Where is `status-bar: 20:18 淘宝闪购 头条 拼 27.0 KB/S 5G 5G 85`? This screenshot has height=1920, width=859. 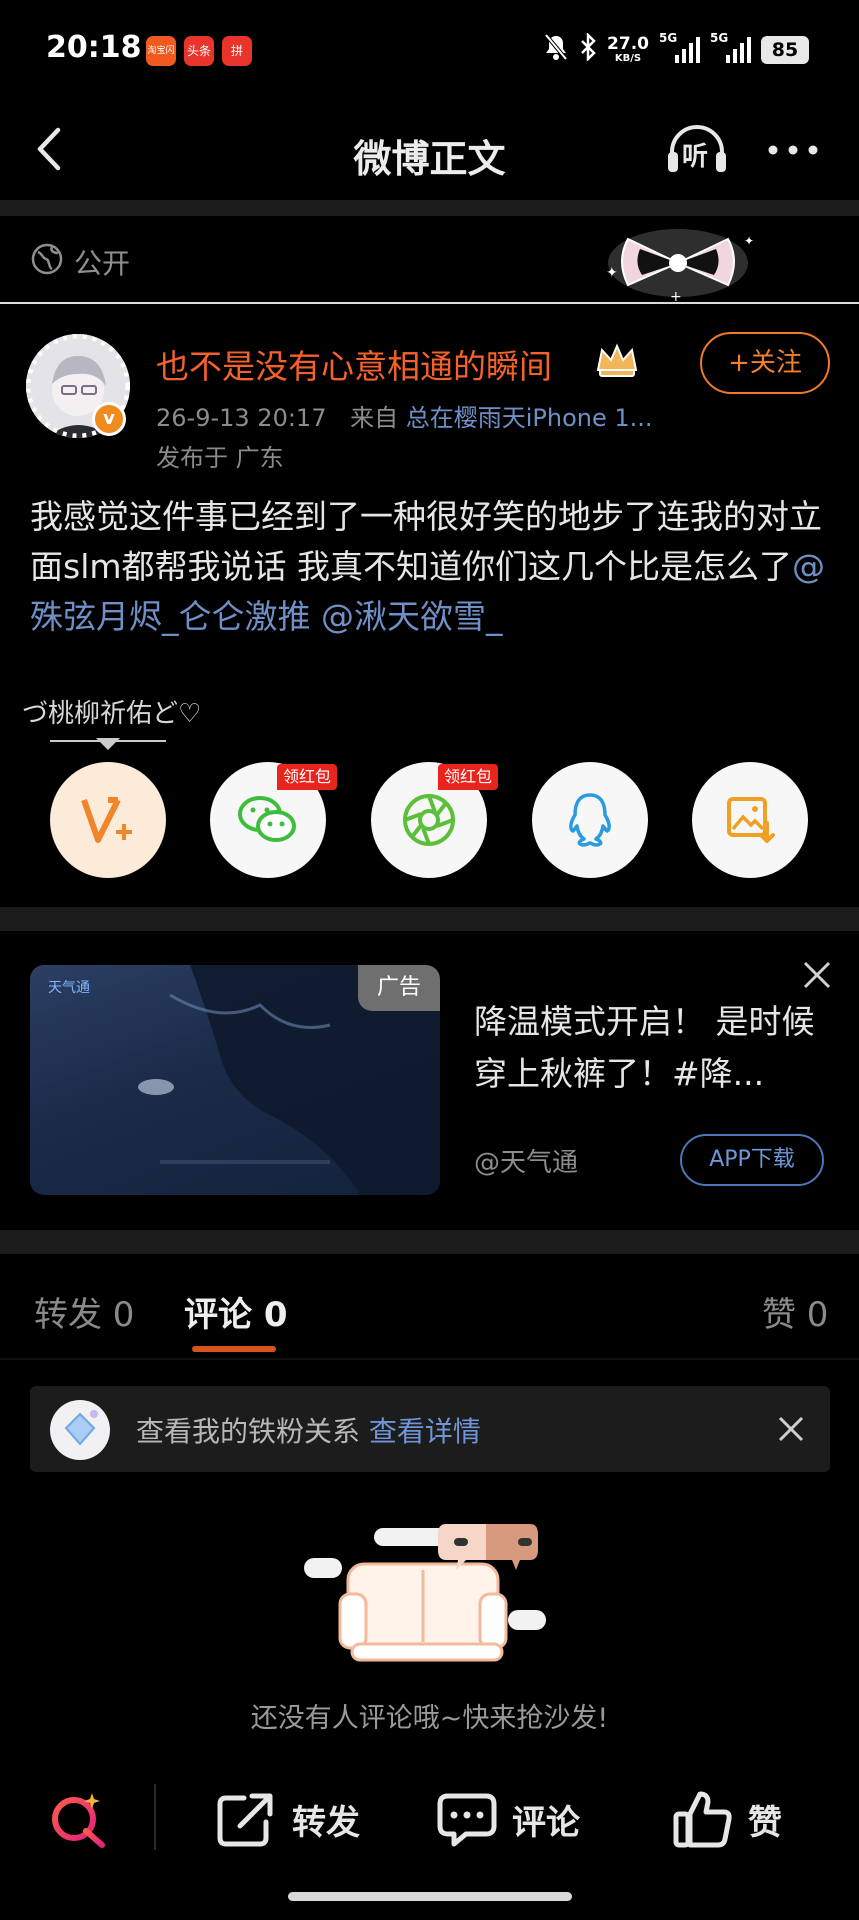
status-bar: 20:18 淘宝闪购 头条 拼 27.0 KB/S 5G 5G 85 is located at coordinates (429, 50).